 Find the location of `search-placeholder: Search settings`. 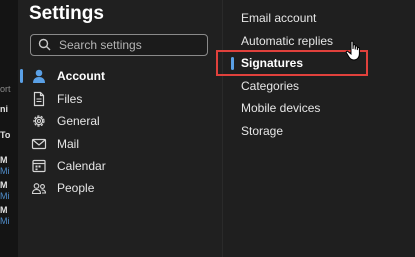

search-placeholder: Search settings is located at coordinates (100, 45).